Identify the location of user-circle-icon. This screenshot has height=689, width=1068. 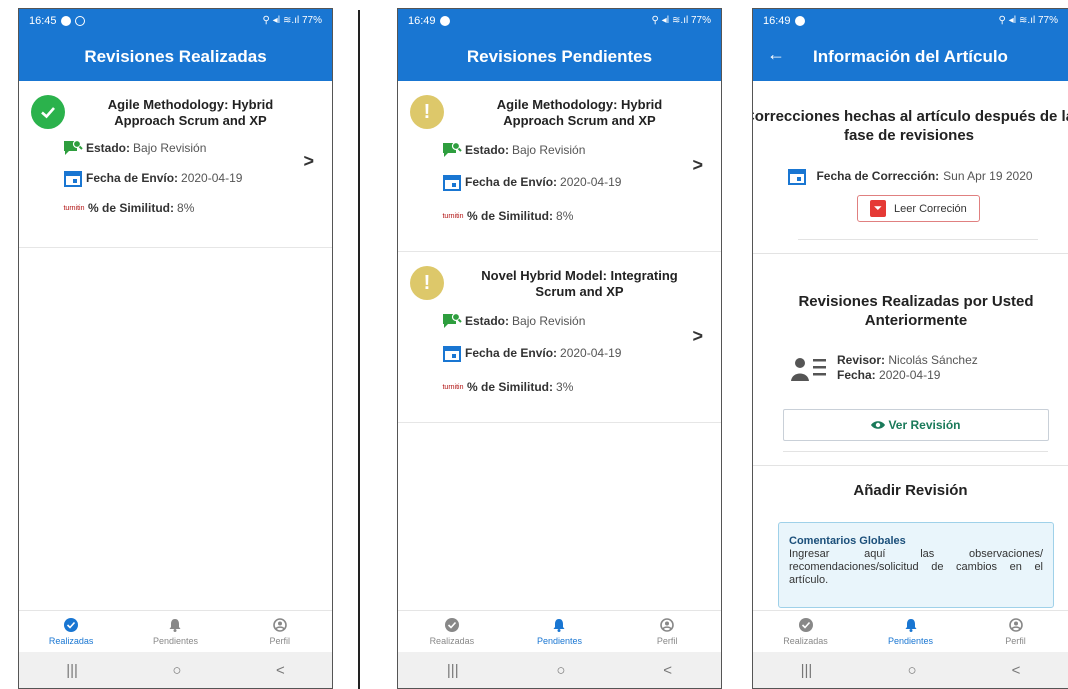
(667, 624).